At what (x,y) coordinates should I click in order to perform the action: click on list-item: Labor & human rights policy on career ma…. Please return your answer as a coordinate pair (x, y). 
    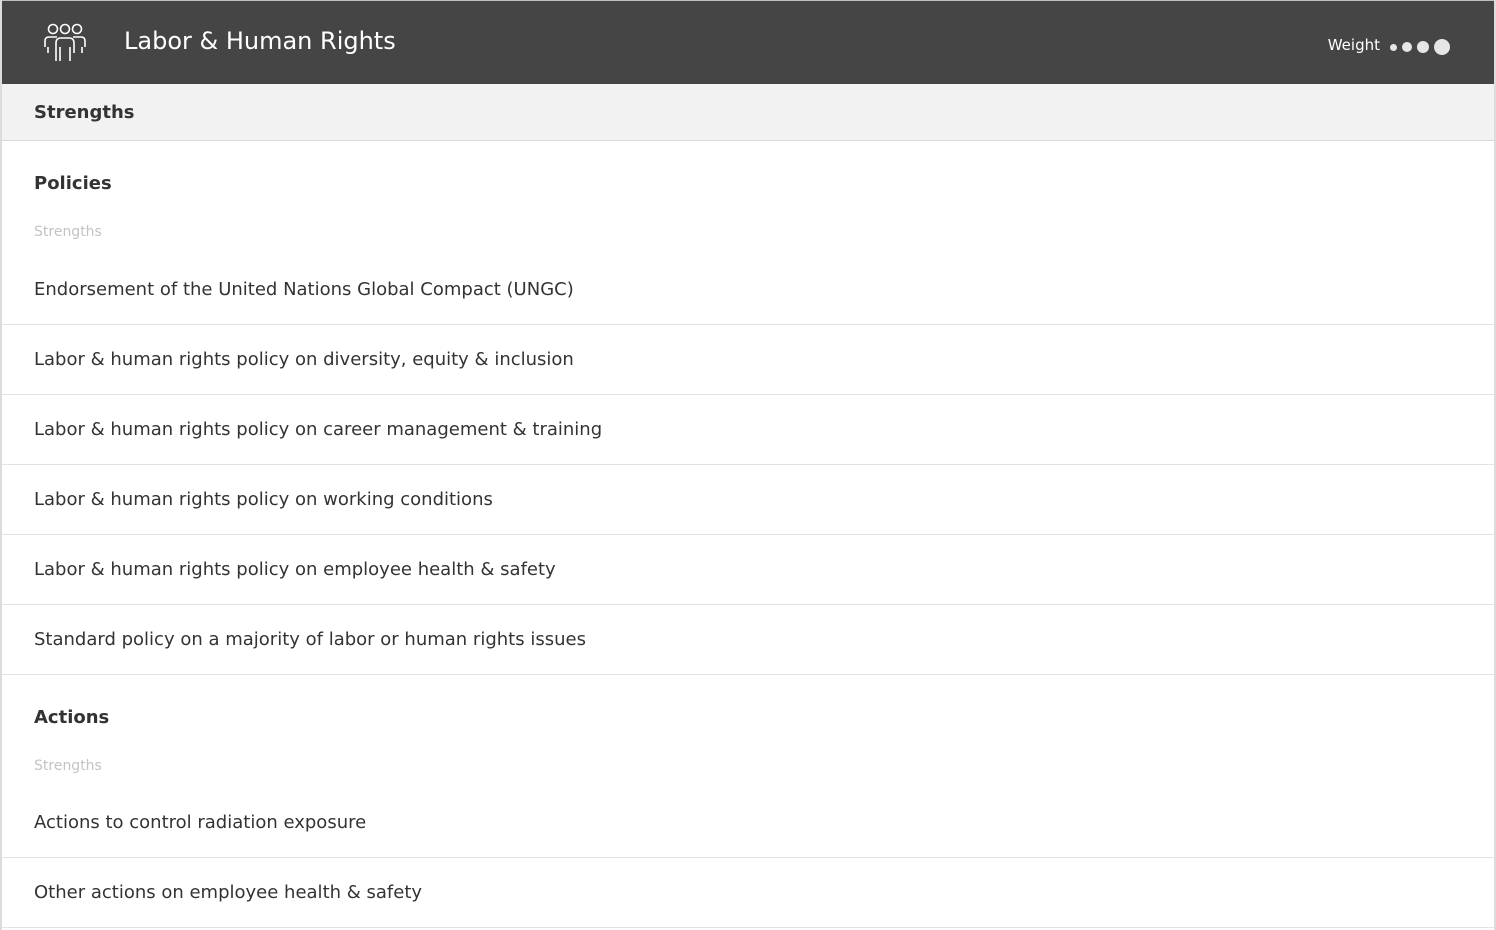
    Looking at the image, I should click on (748, 430).